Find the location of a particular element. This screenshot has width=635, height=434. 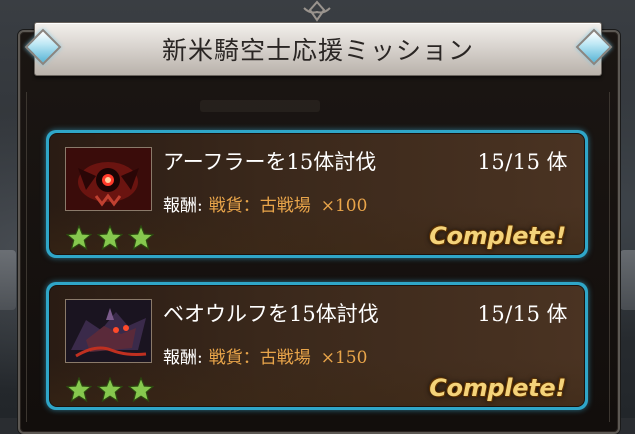

background-right-tab is located at coordinates (627, 280).